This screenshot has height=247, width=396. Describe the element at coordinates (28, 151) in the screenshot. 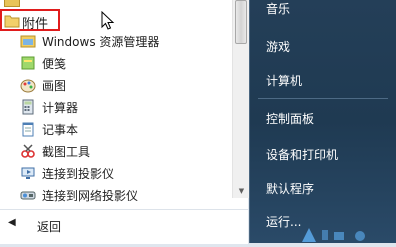

I see `snipping-tool-icon` at that location.